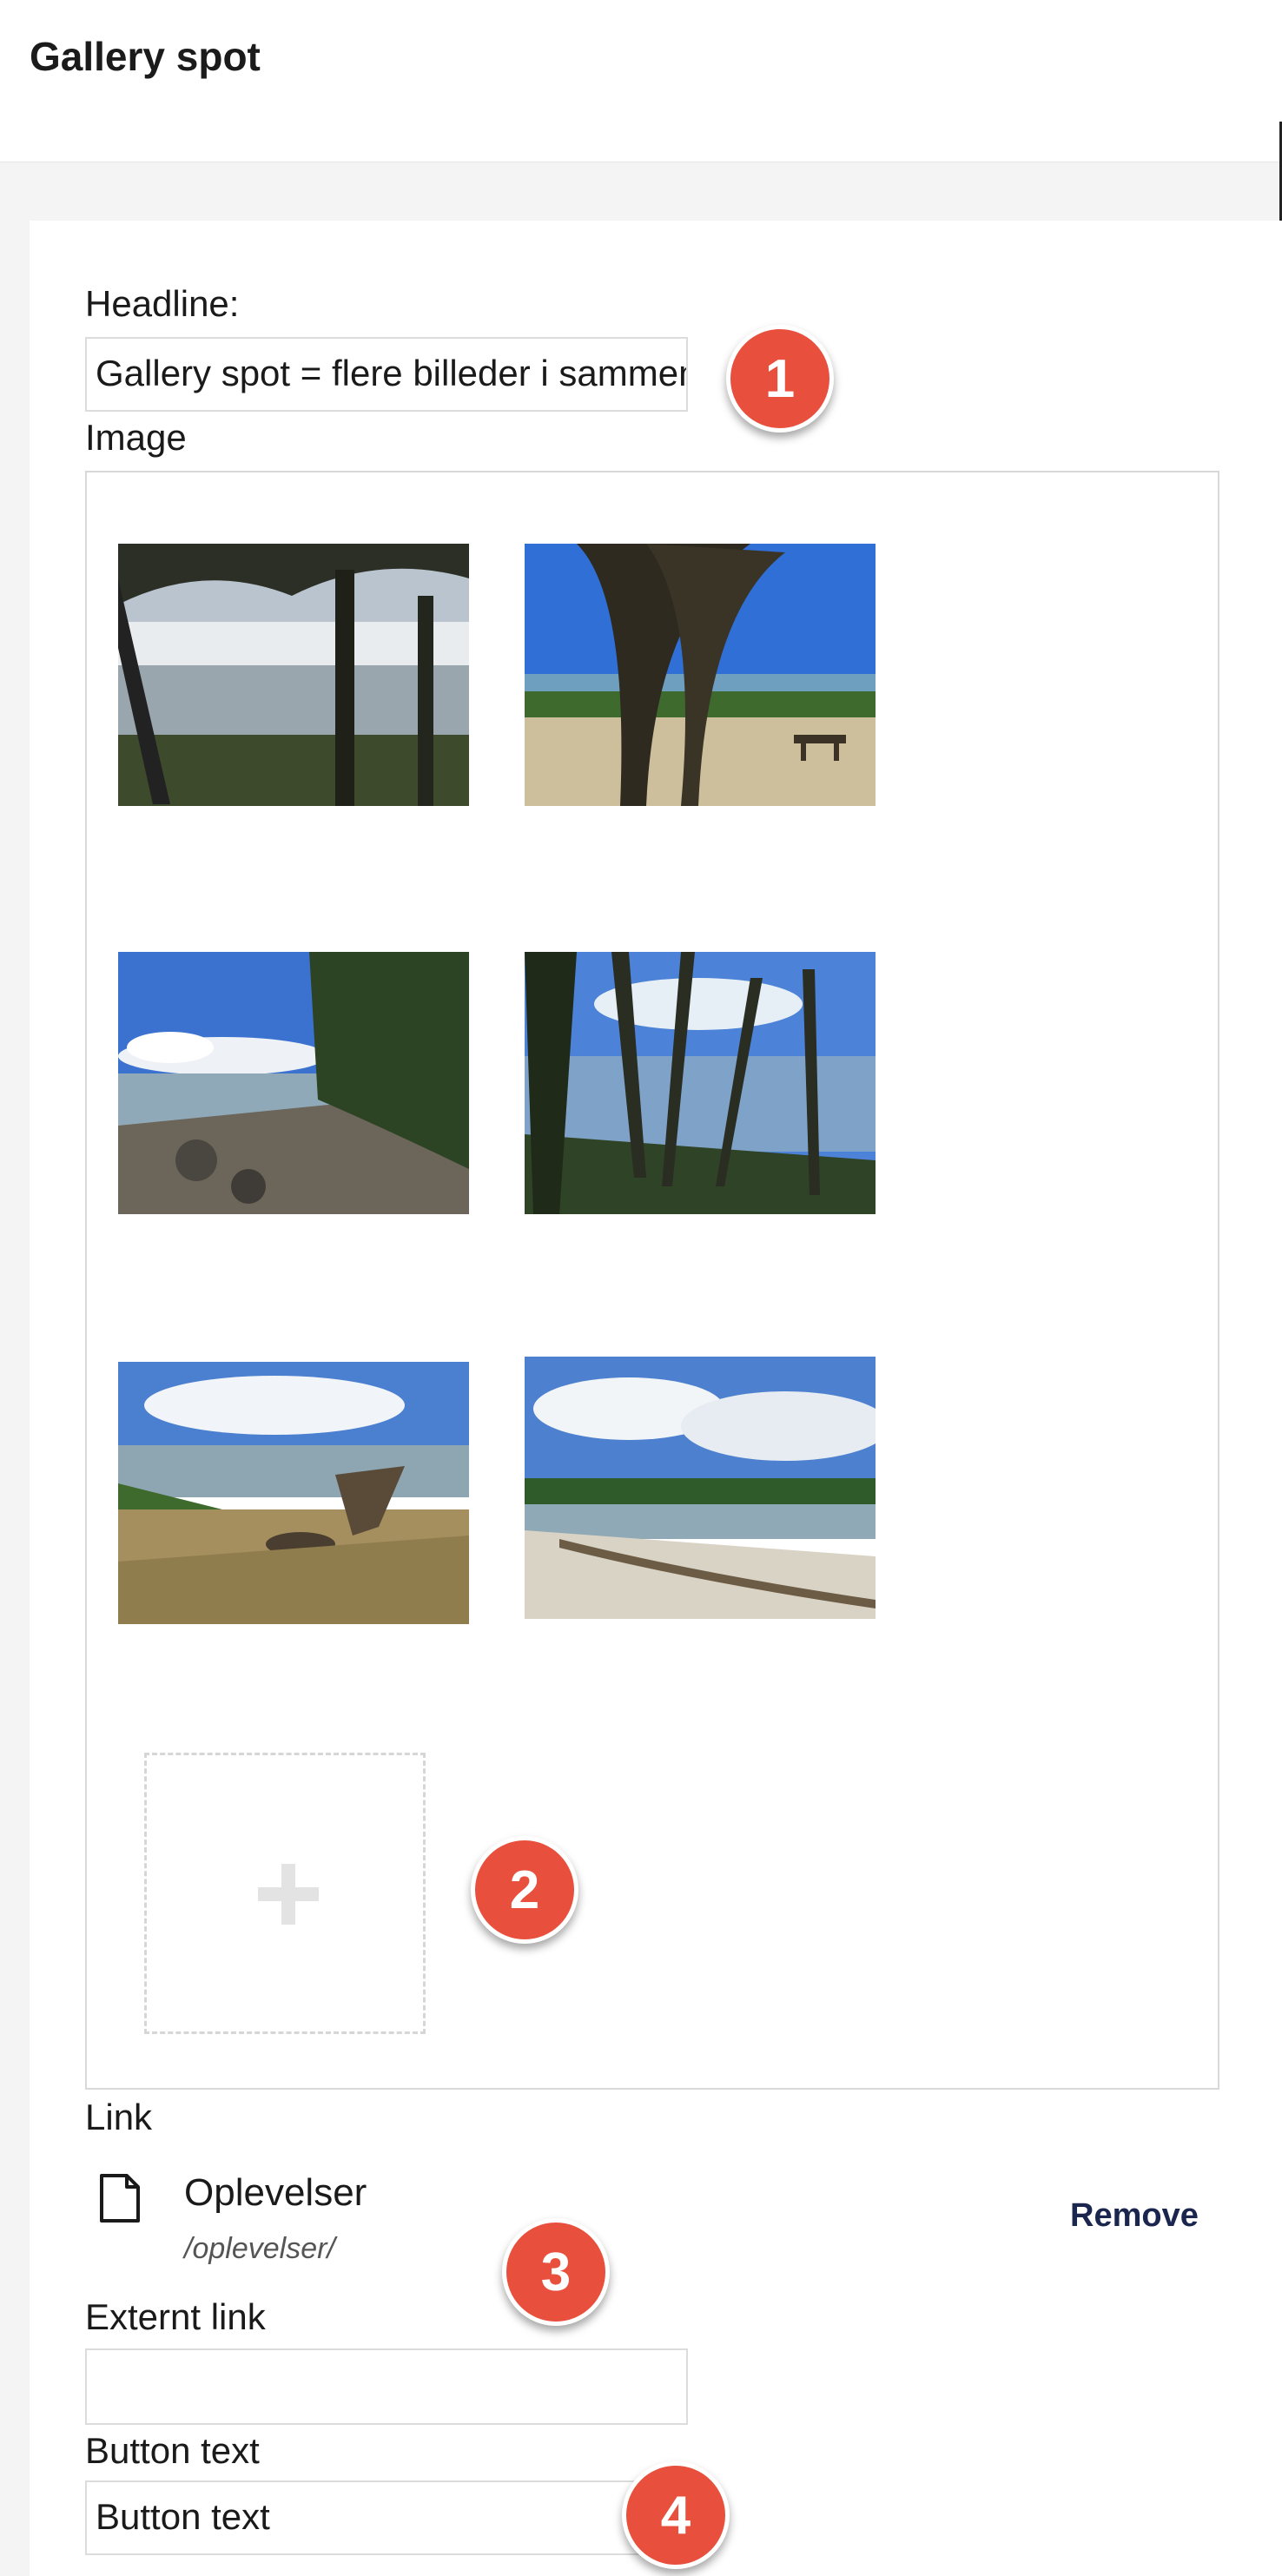 The width and height of the screenshot is (1282, 2576). What do you see at coordinates (676, 2515) in the screenshot?
I see `callout-badge-4: 4` at bounding box center [676, 2515].